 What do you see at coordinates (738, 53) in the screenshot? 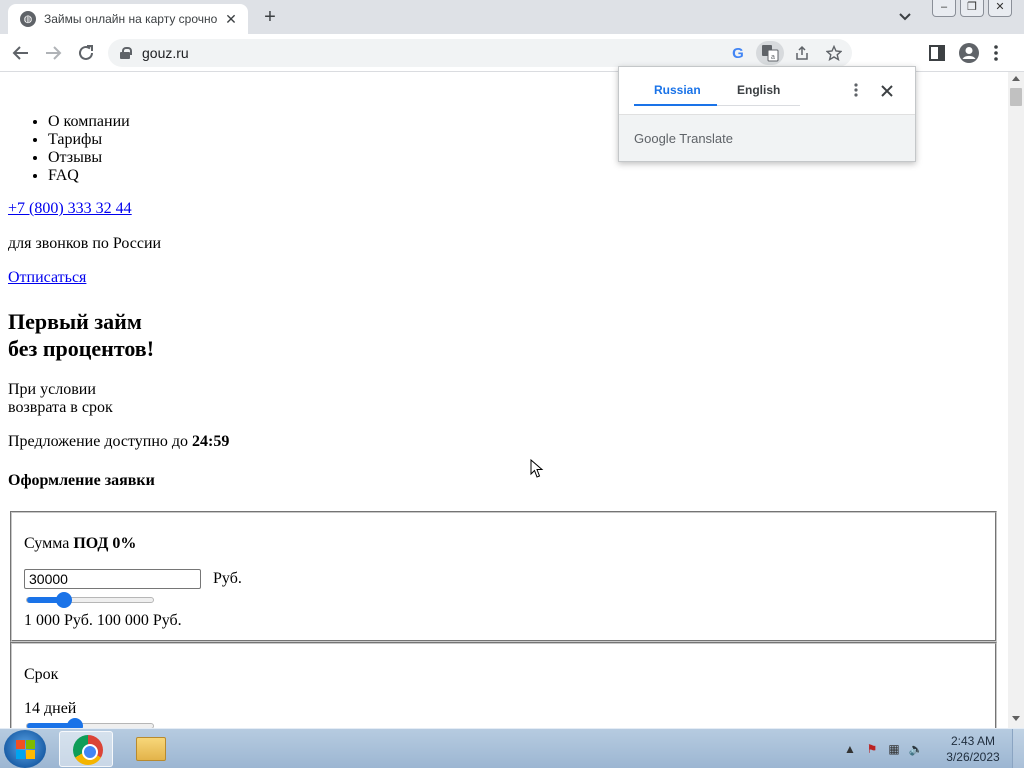
I see `google-lens-icon: G` at bounding box center [738, 53].